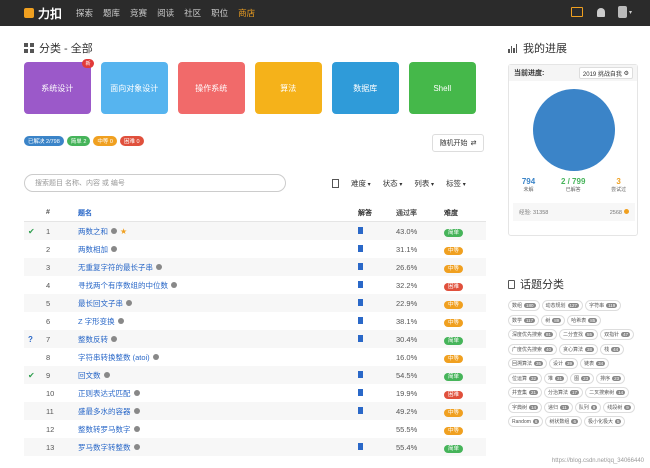  Describe the element at coordinates (564, 392) in the screenshot. I see `topic-tag: 分治算法 17` at that location.